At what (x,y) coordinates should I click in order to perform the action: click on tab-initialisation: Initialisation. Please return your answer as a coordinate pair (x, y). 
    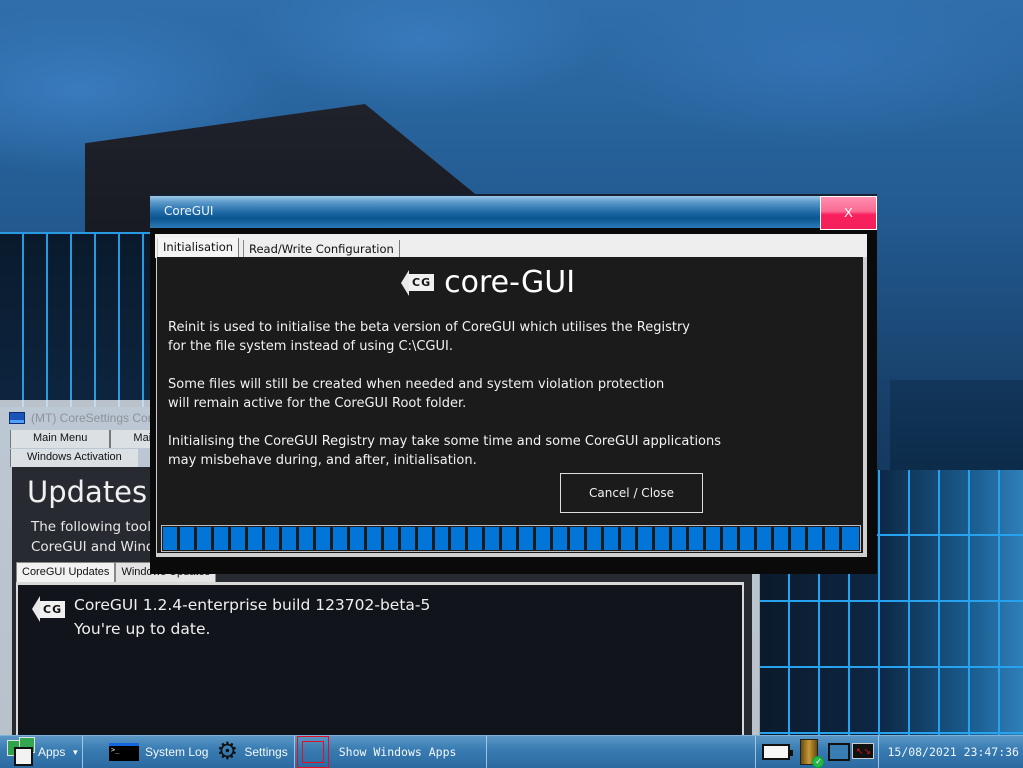
    Looking at the image, I should click on (198, 248).